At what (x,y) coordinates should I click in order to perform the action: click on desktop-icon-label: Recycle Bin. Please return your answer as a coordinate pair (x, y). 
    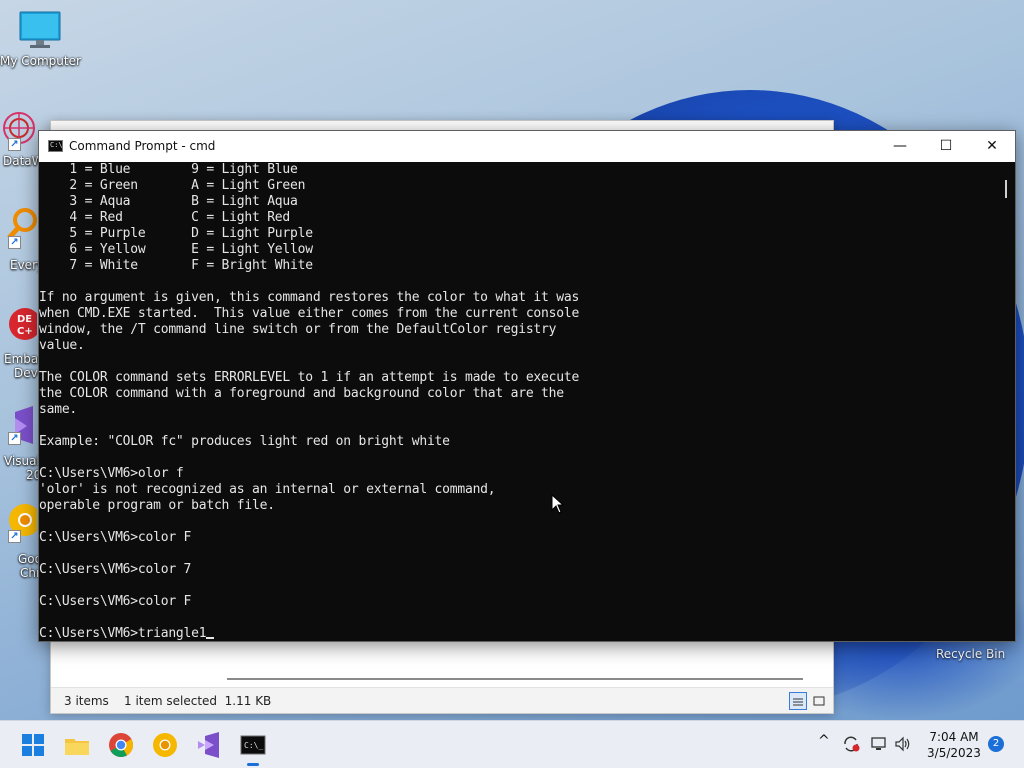
    Looking at the image, I should click on (971, 654).